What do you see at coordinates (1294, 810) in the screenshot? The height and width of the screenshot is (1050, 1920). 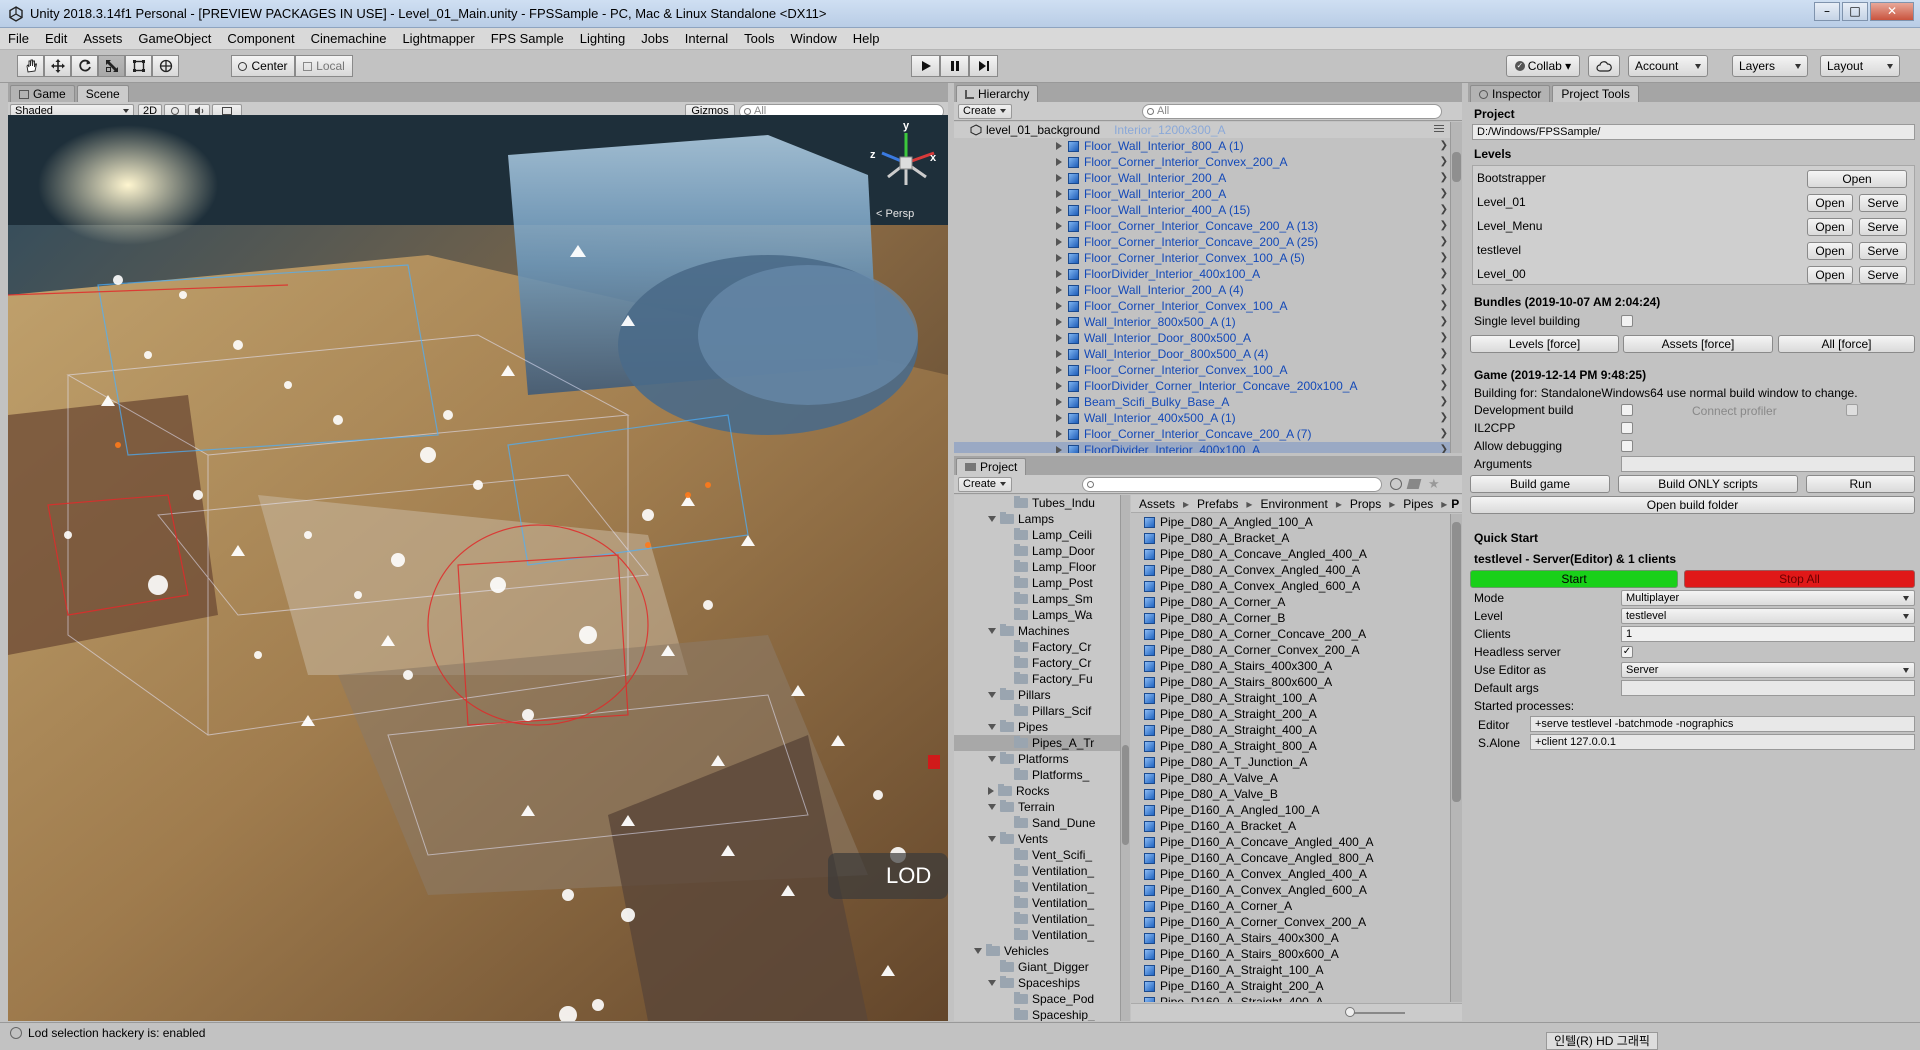 I see `asset-item: Pipe_D160_A_Angled_100_A` at bounding box center [1294, 810].